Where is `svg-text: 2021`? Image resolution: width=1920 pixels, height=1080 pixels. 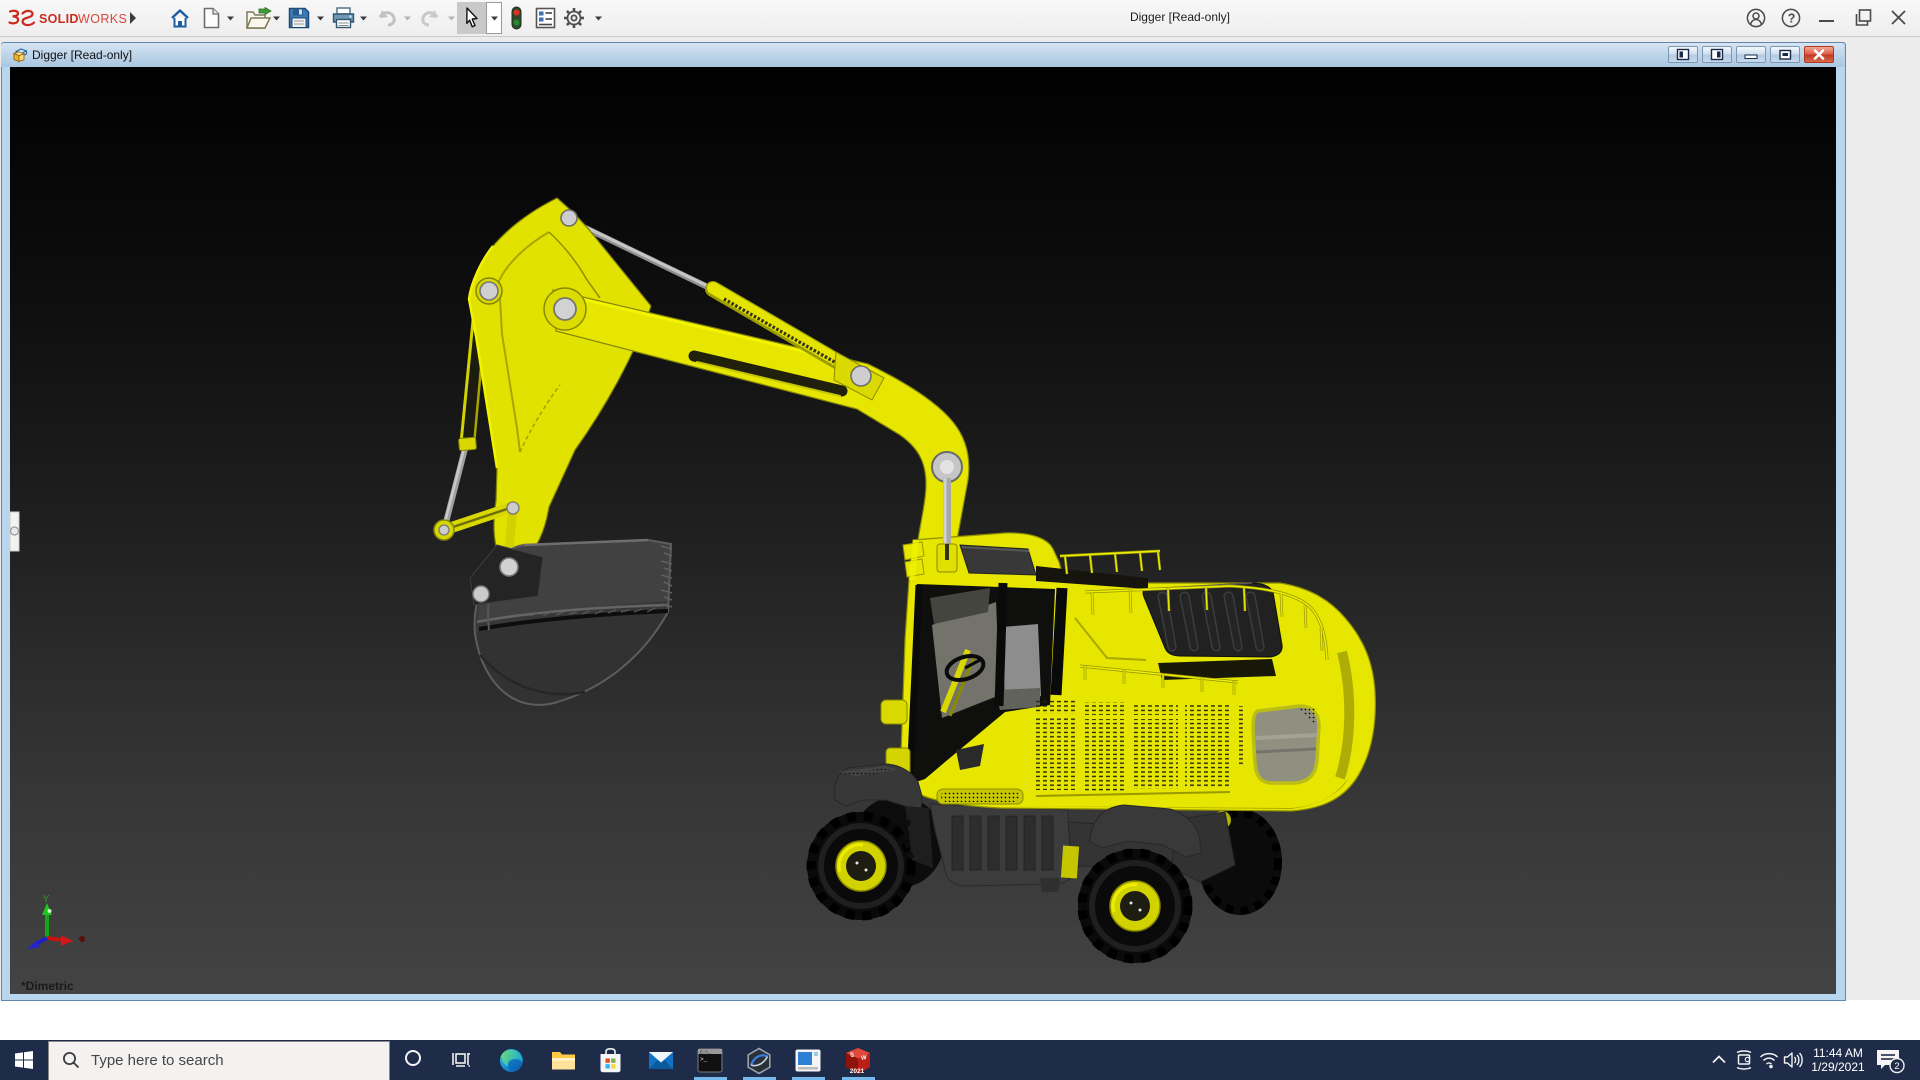 svg-text: 2021 is located at coordinates (857, 1071).